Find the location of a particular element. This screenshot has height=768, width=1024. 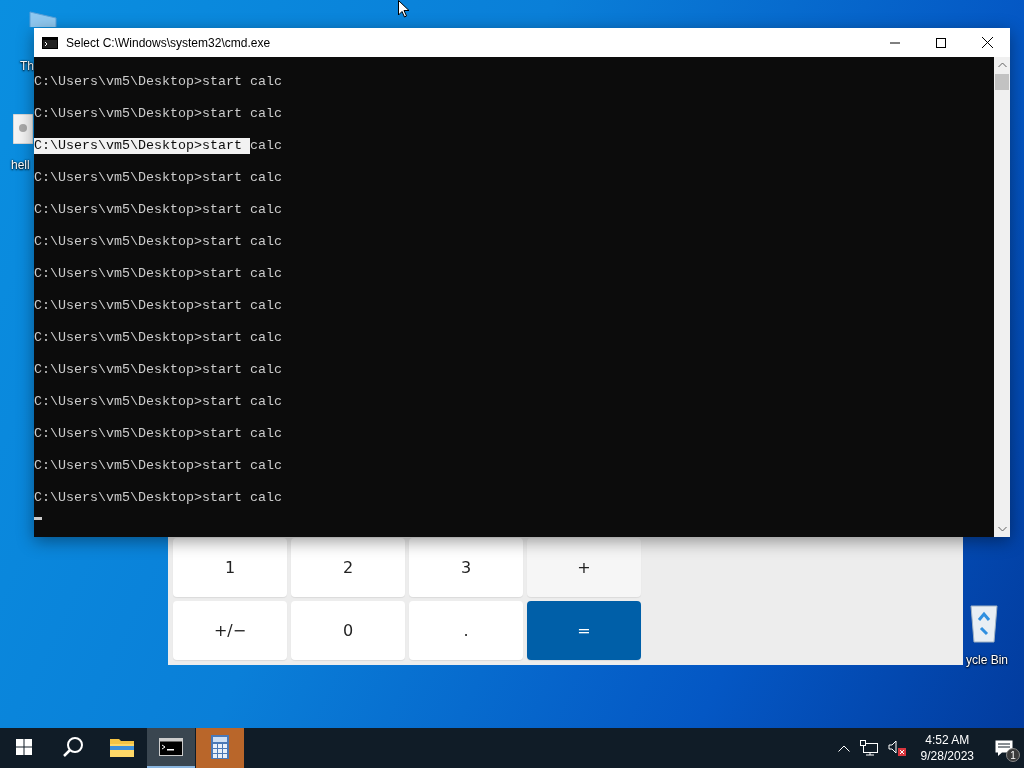

scrollbar is located at coordinates (1002, 297).